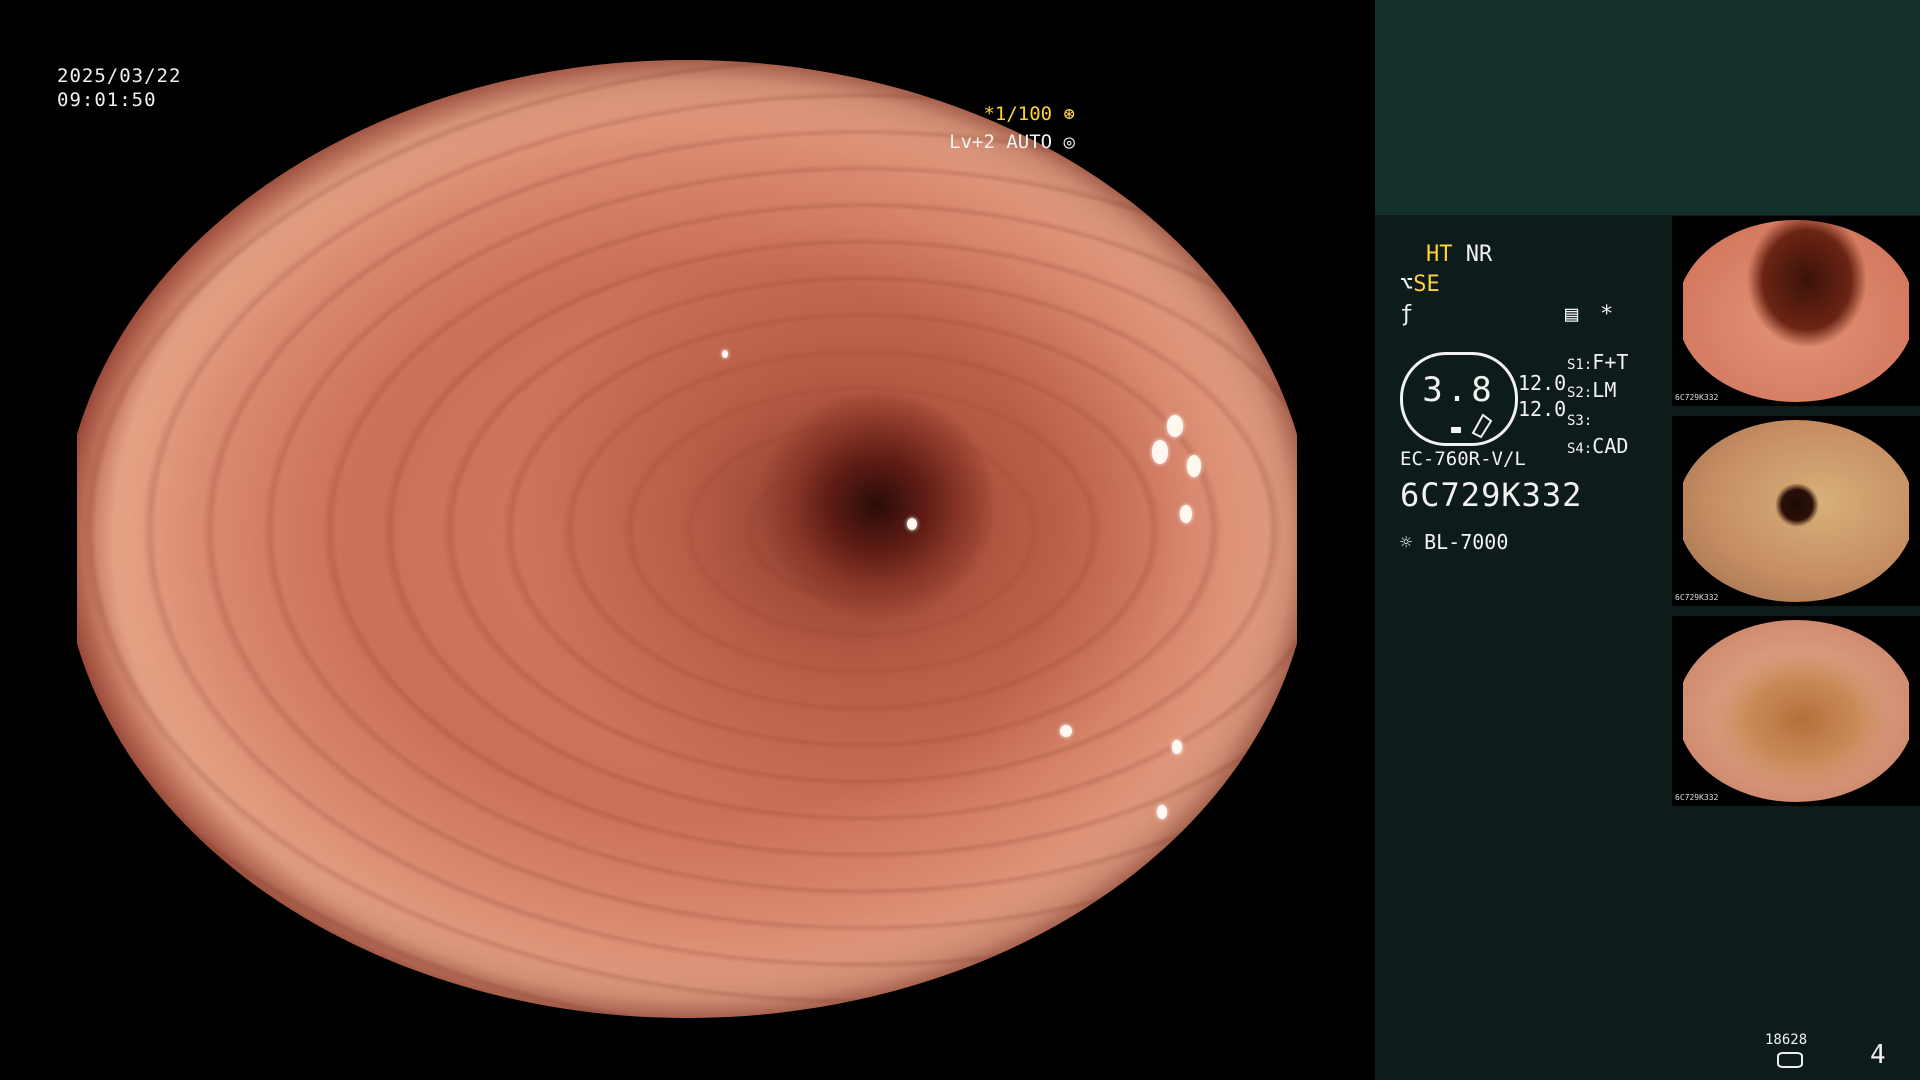 Image resolution: width=1920 pixels, height=1080 pixels. I want to click on captured-thumbnail-2: 6C729K332, so click(1796, 511).